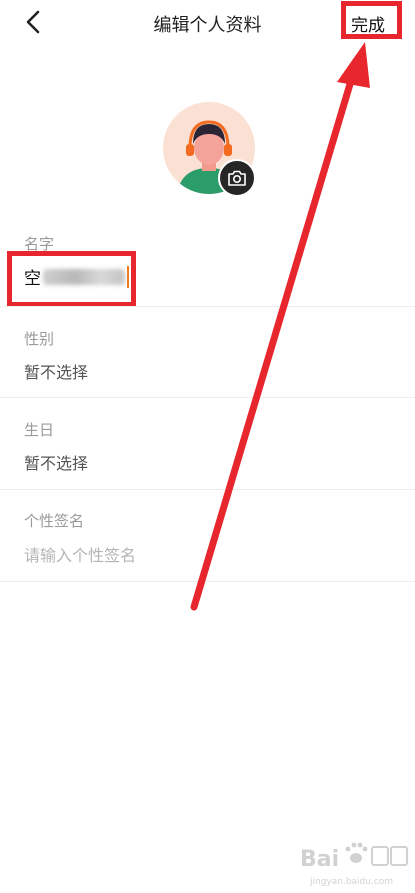 Image resolution: width=415 pixels, height=893 pixels. I want to click on camera-icon, so click(237, 178).